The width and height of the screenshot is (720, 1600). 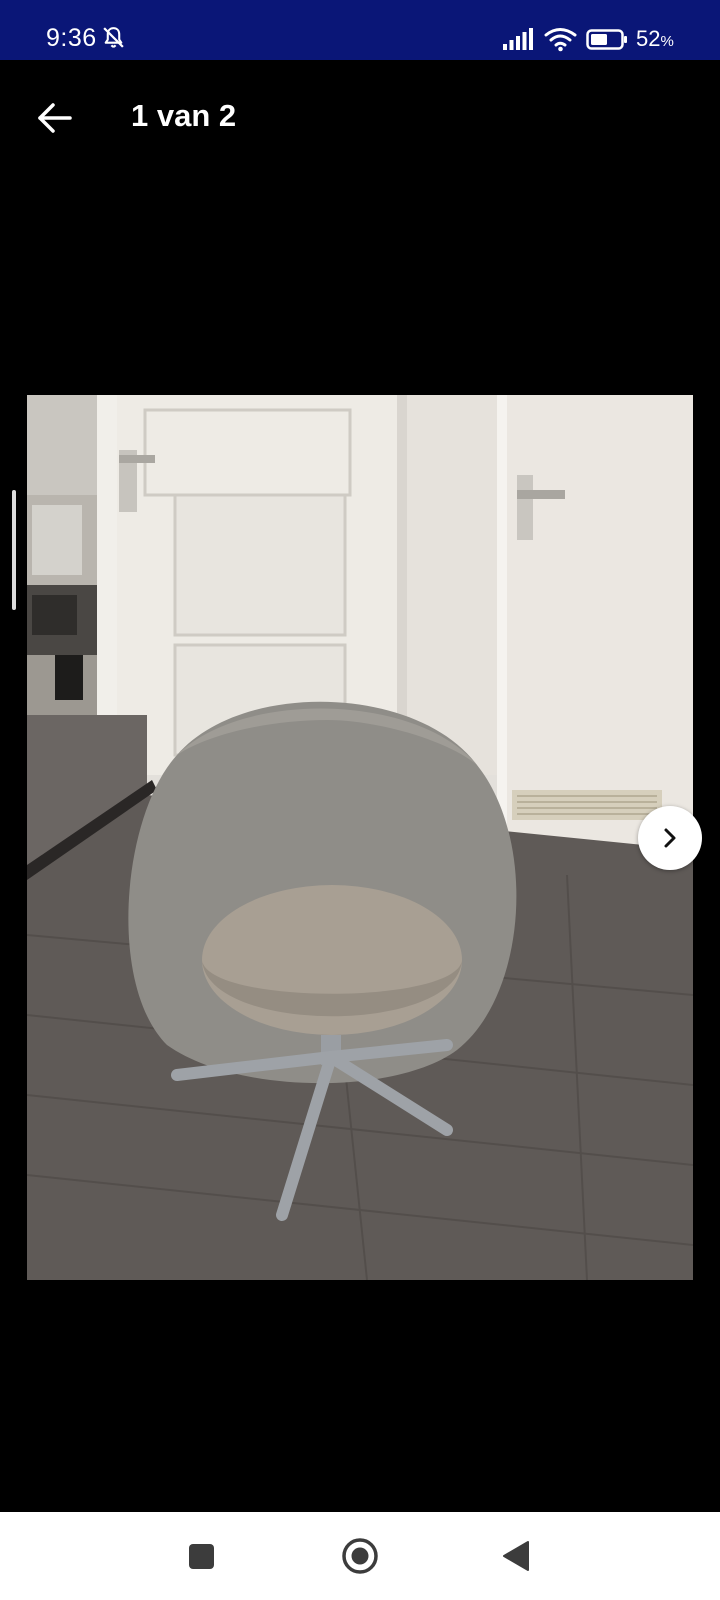 What do you see at coordinates (606, 39) in the screenshot?
I see `battery-icon` at bounding box center [606, 39].